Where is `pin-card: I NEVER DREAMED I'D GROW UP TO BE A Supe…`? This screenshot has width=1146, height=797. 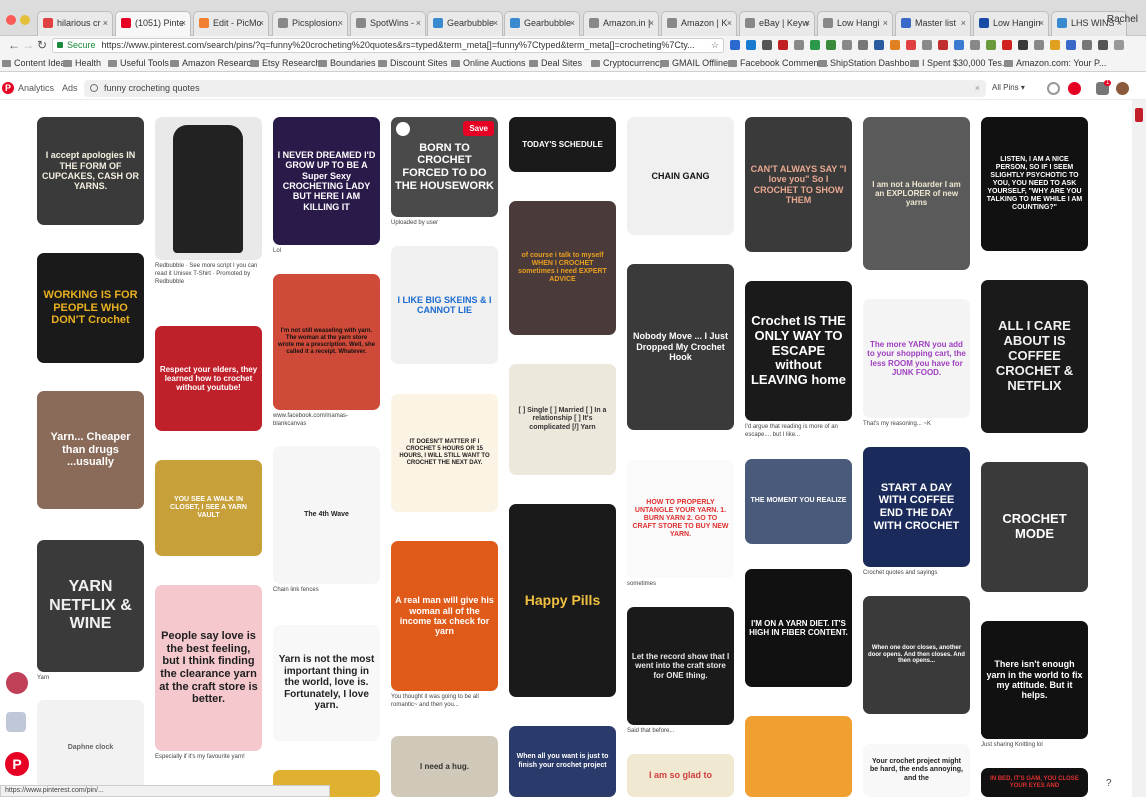 pin-card: I NEVER DREAMED I'D GROW UP TO BE A Supe… is located at coordinates (326, 181).